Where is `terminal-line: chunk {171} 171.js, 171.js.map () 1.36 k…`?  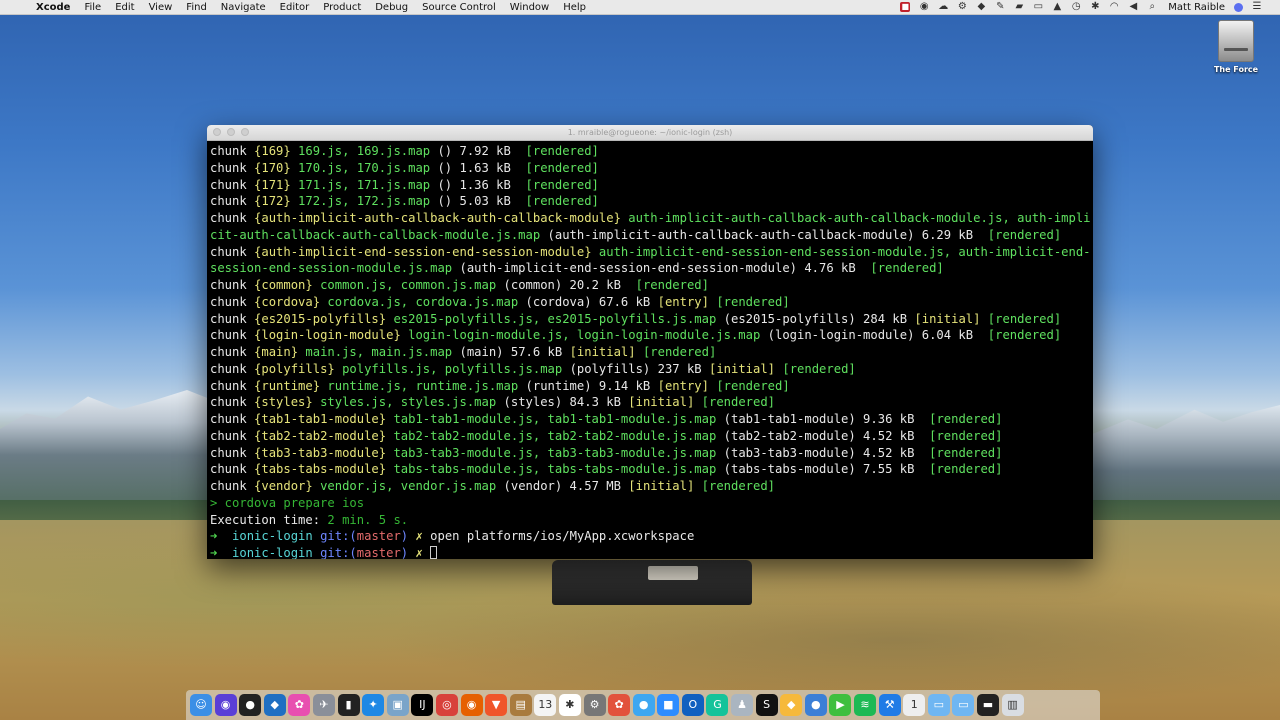
terminal-line: chunk {171} 171.js, 171.js.map () 1.36 k… is located at coordinates (651, 185).